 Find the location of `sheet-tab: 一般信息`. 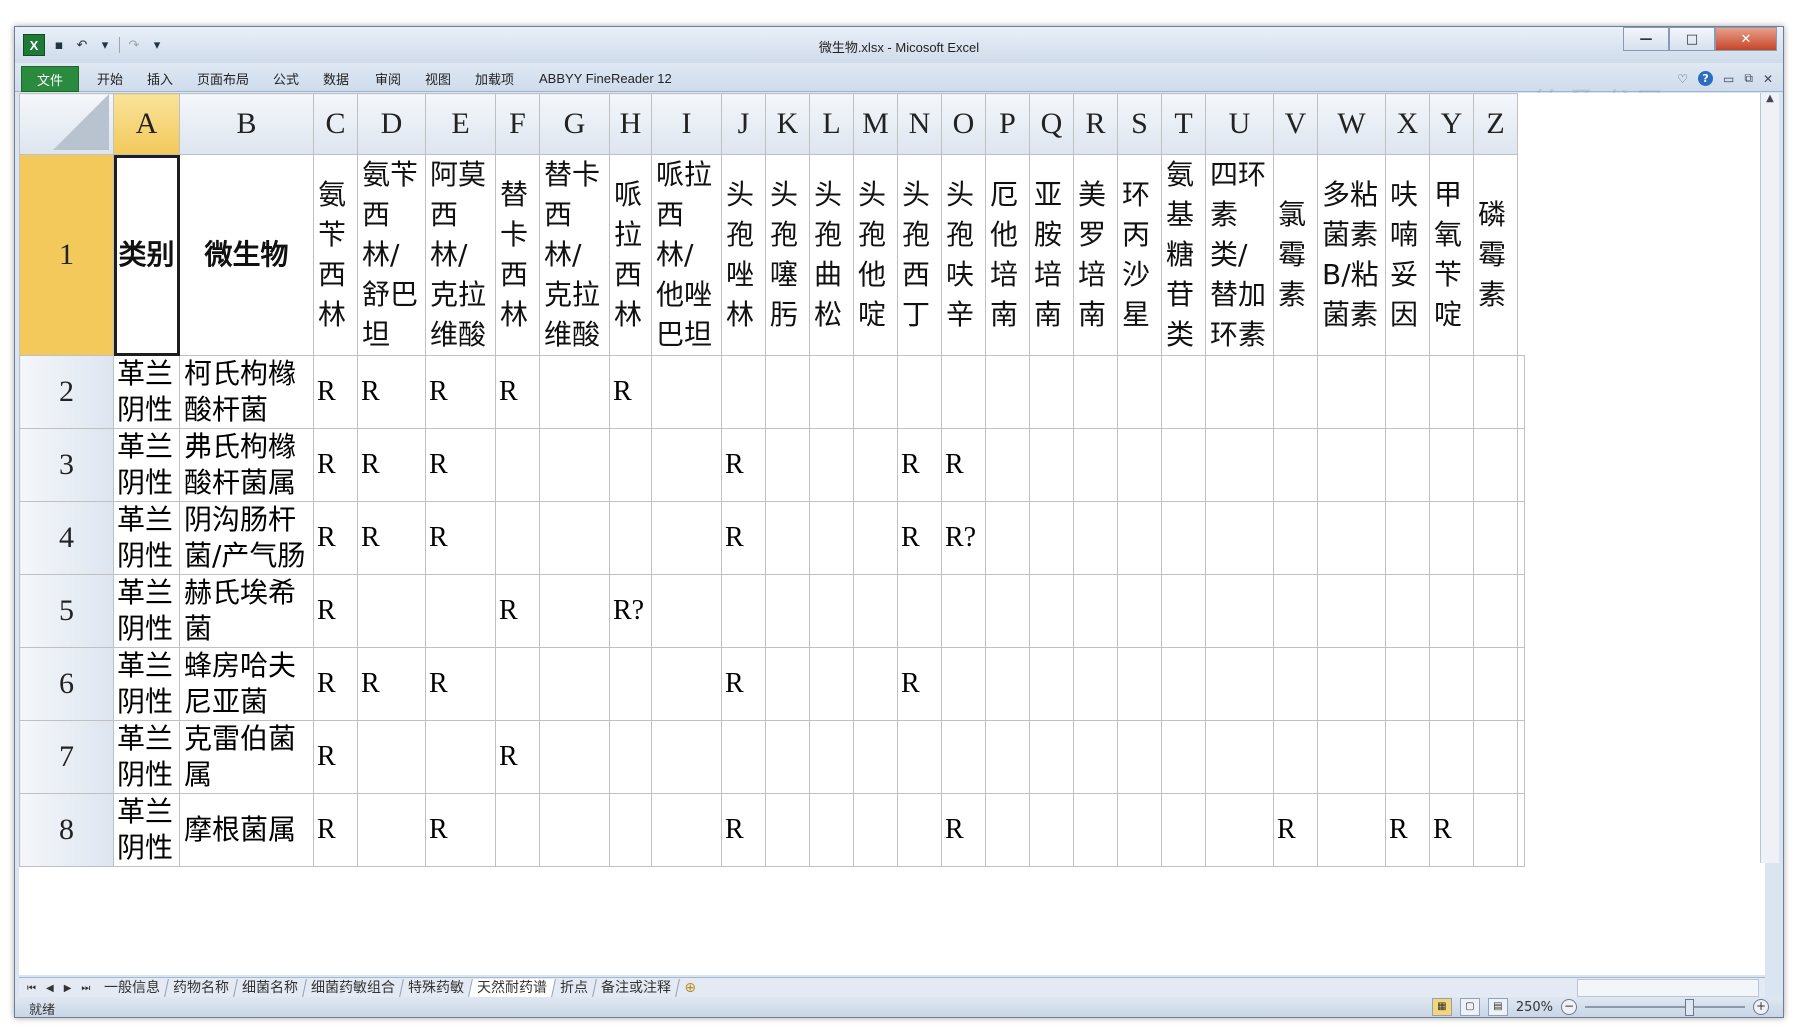

sheet-tab: 一般信息 is located at coordinates (133, 988).